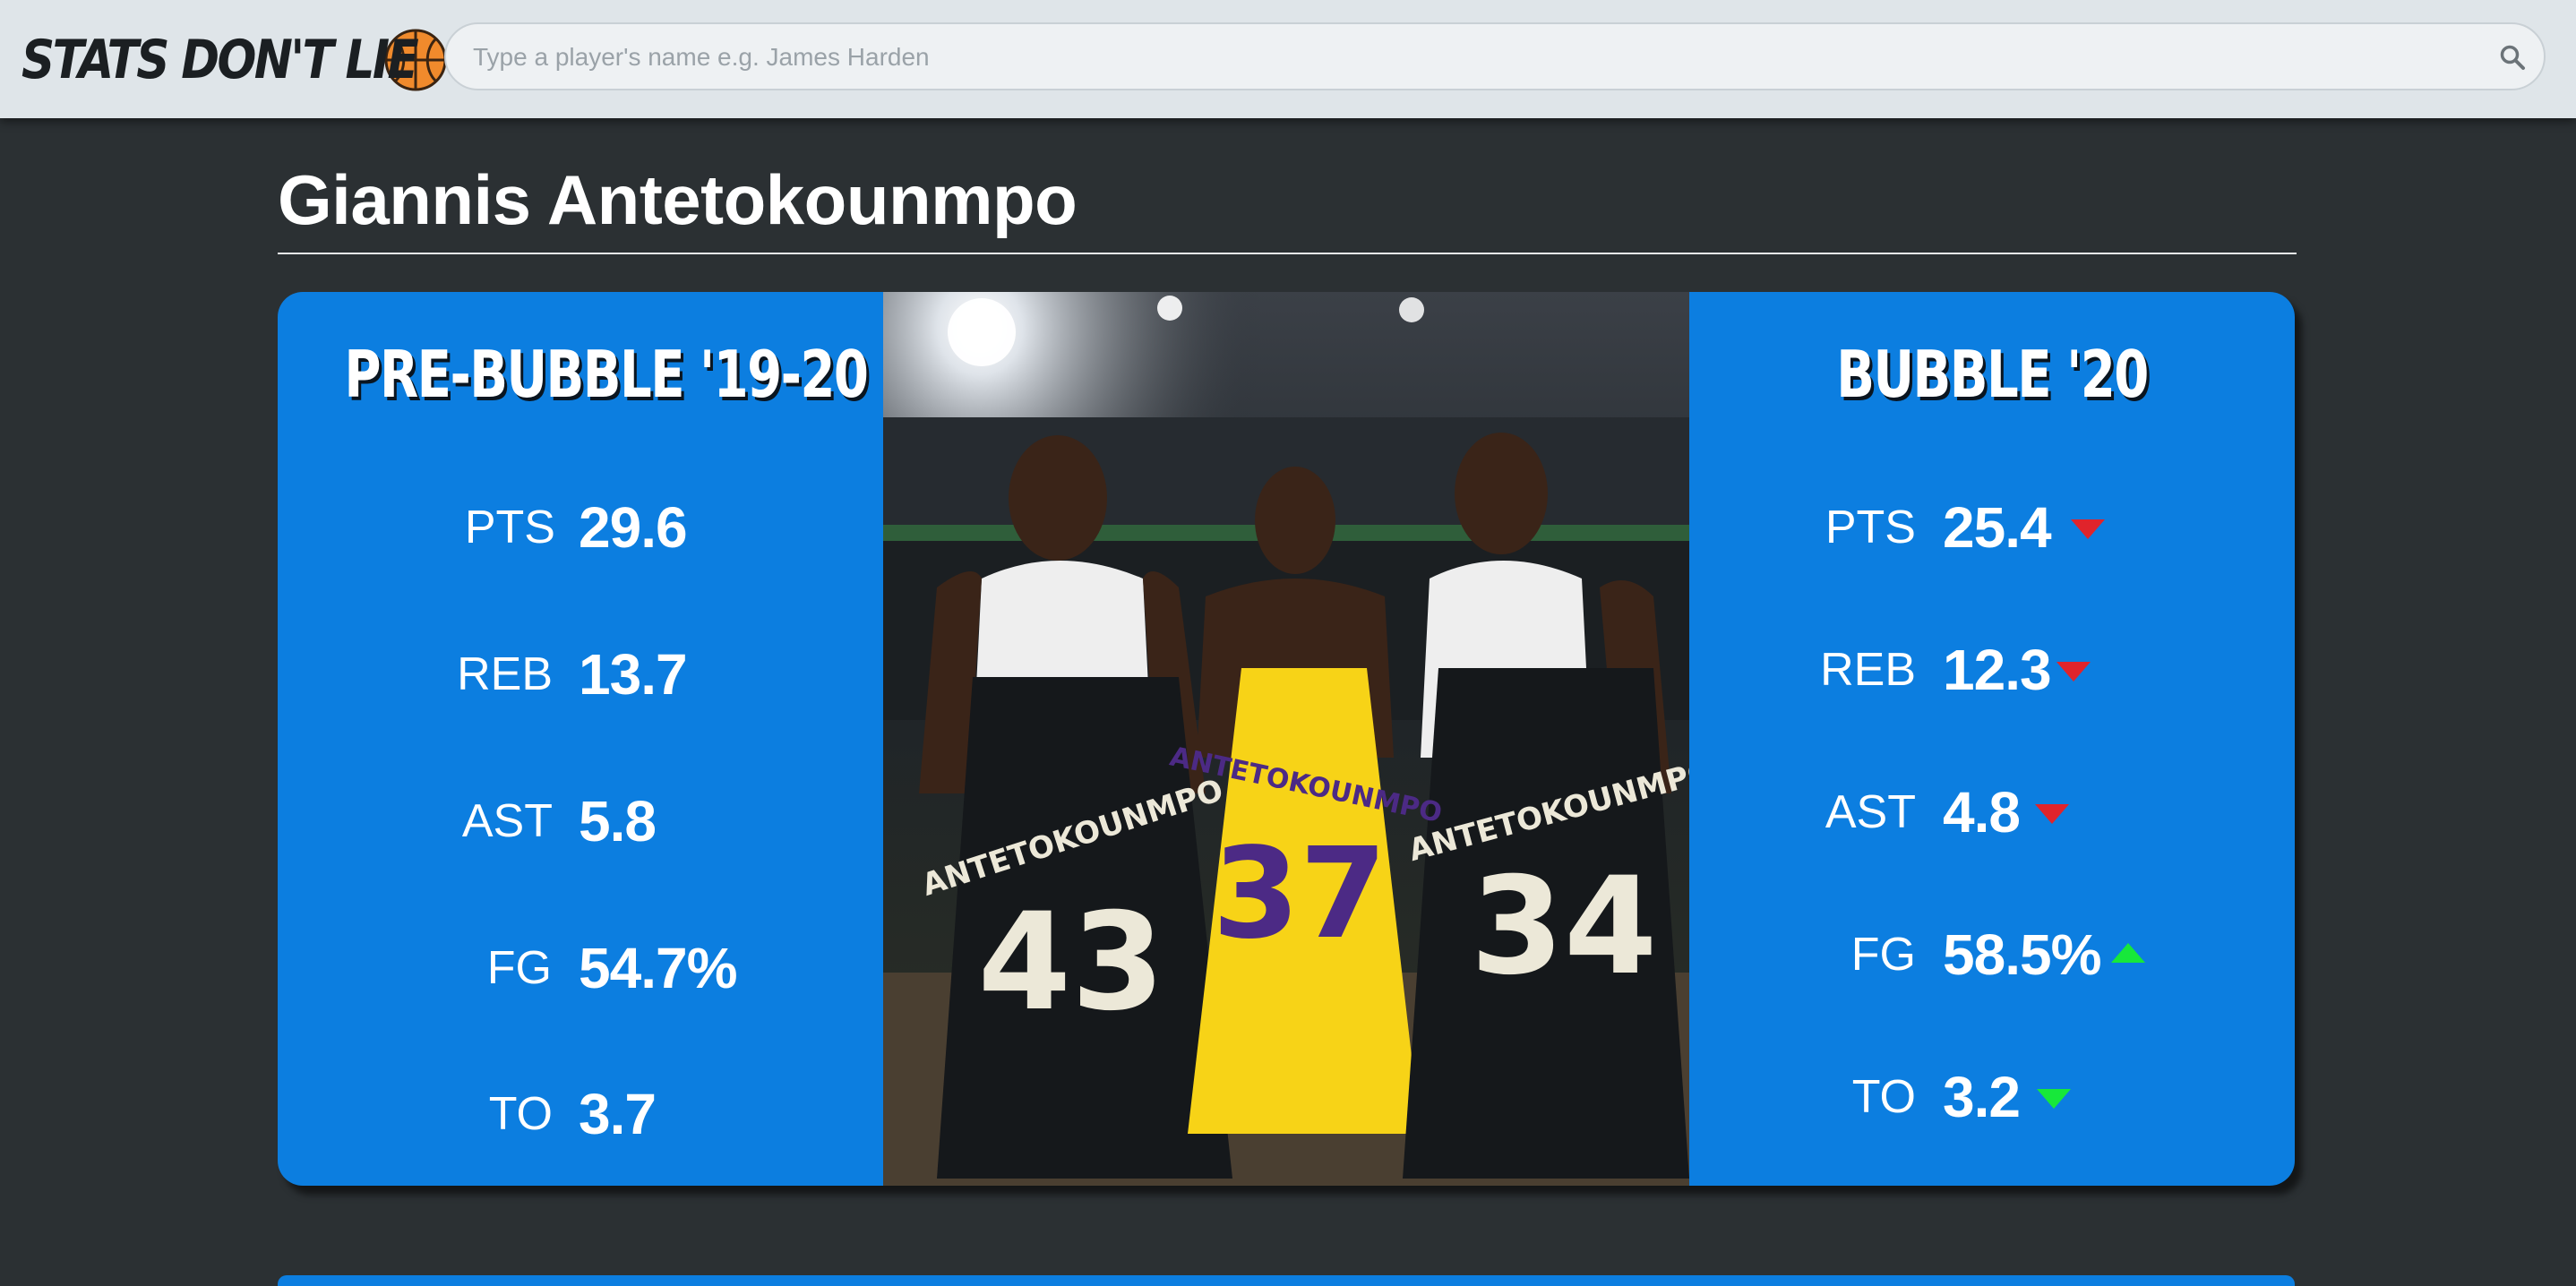 This screenshot has width=2576, height=1286. I want to click on pre-bubble-header: PRE-BUBBLE '19-20, so click(606, 375).